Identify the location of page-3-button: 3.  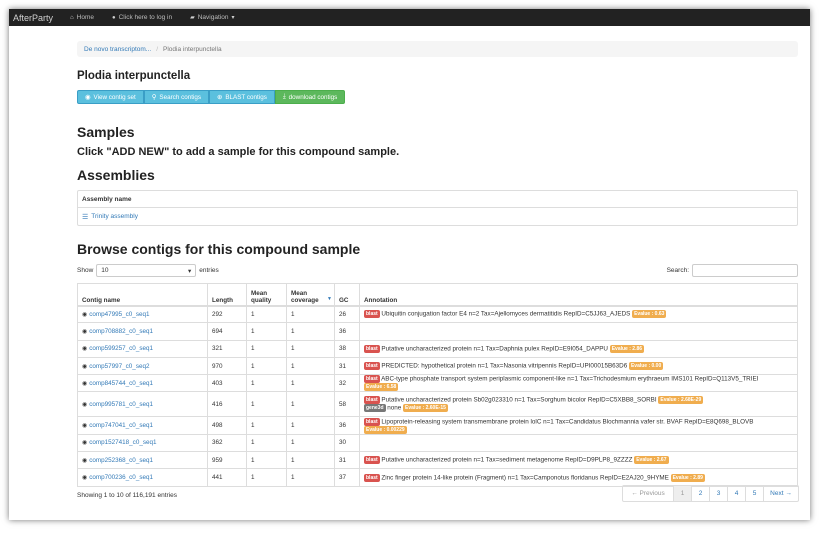
(718, 493).